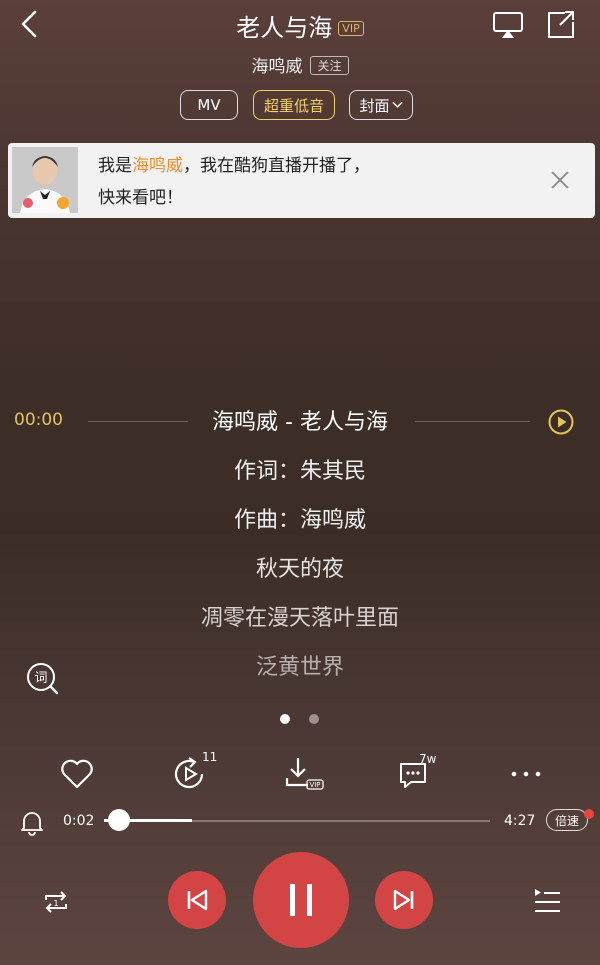 This screenshot has height=965, width=600. Describe the element at coordinates (300, 469) in the screenshot. I see `lyric-line: 作词：朱其民` at that location.